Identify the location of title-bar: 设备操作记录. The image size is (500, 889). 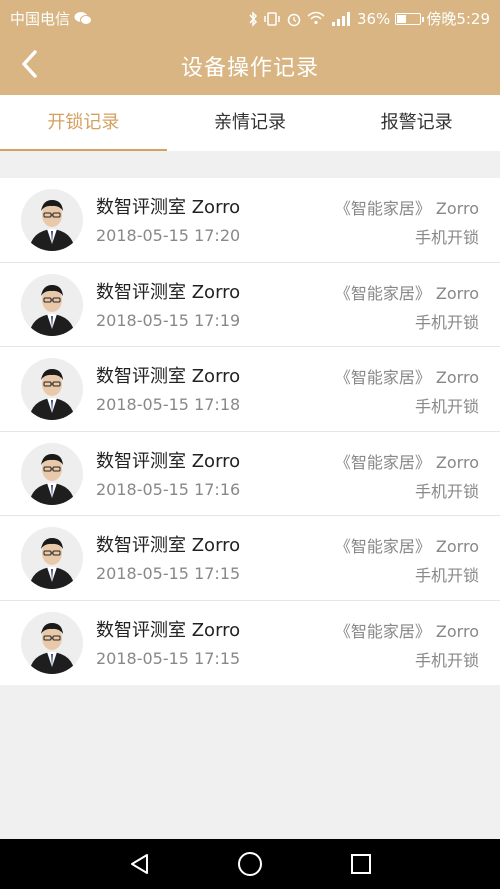
(250, 64).